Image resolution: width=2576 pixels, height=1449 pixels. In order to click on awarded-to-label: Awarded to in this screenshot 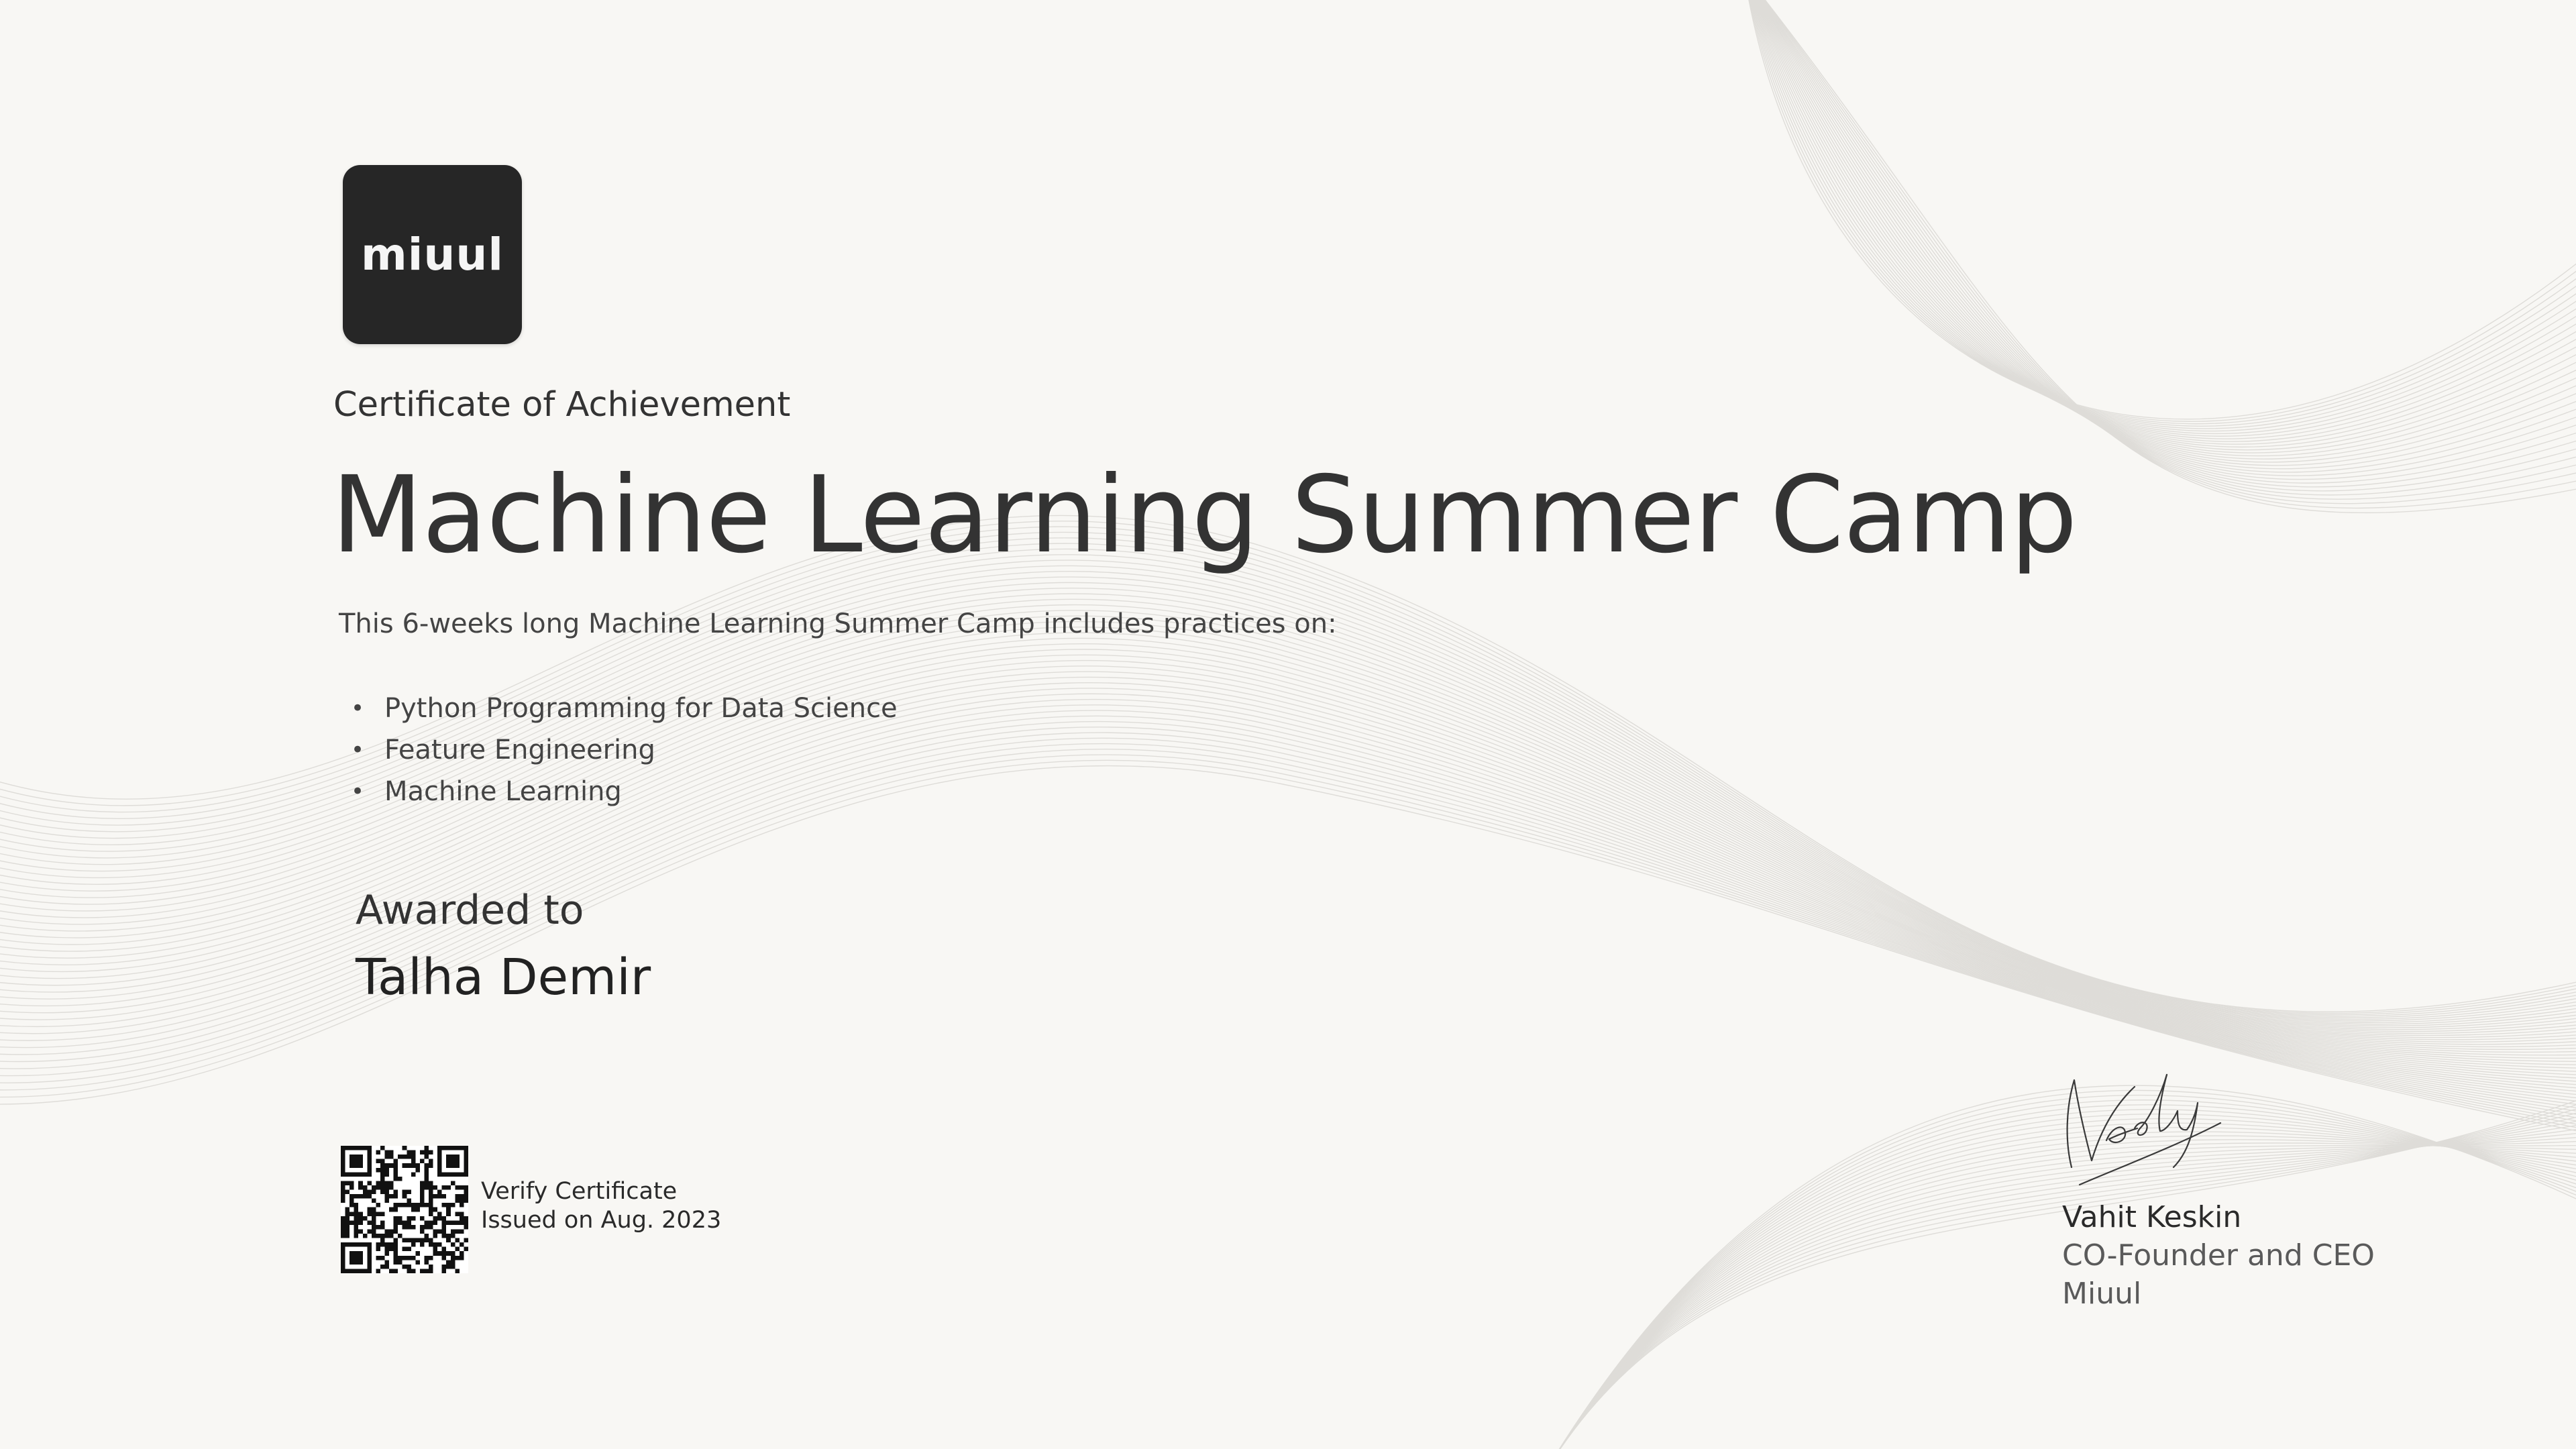, I will do `click(470, 910)`.